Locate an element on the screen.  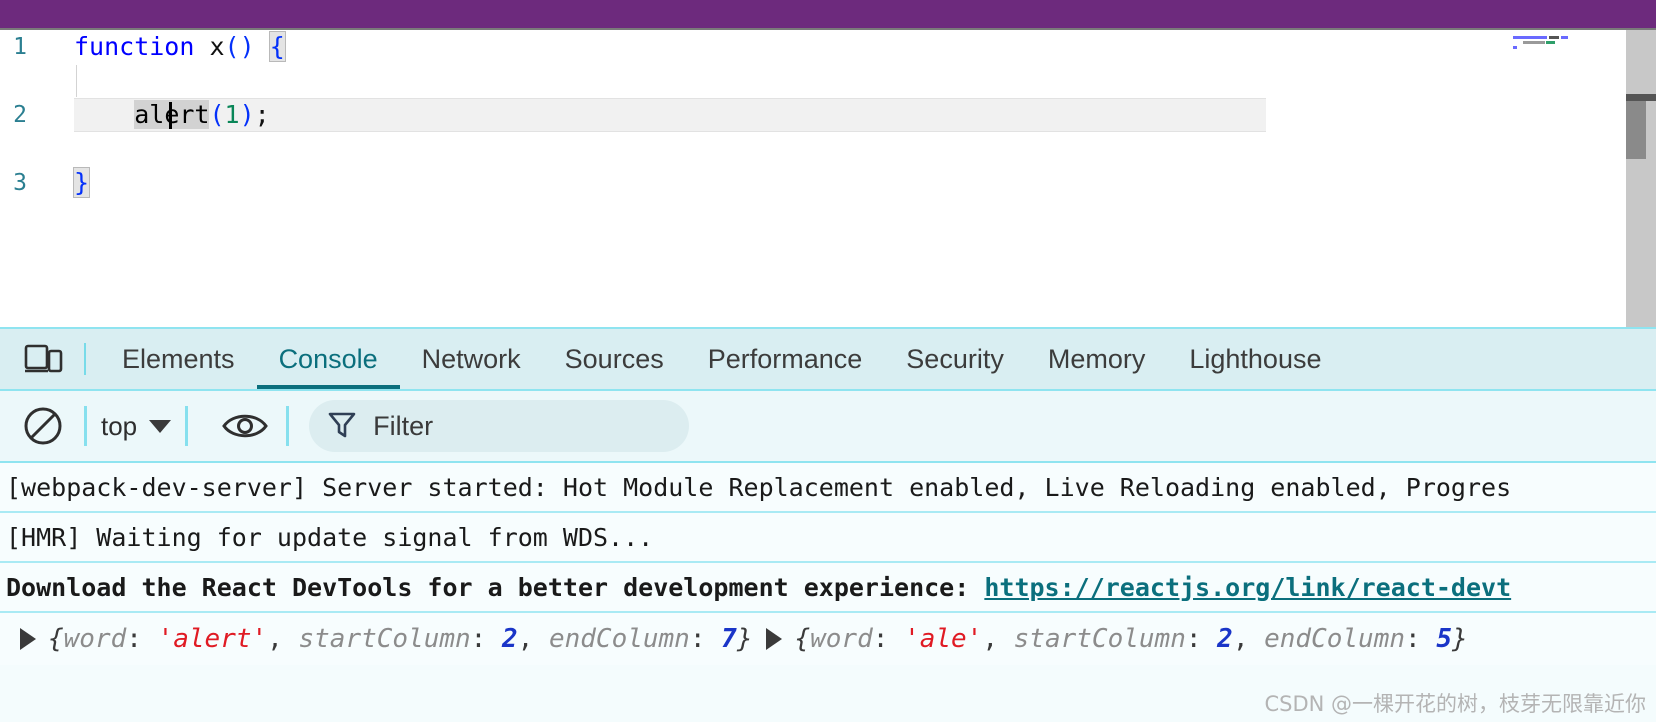
tab-sources: Sources is located at coordinates (614, 359).